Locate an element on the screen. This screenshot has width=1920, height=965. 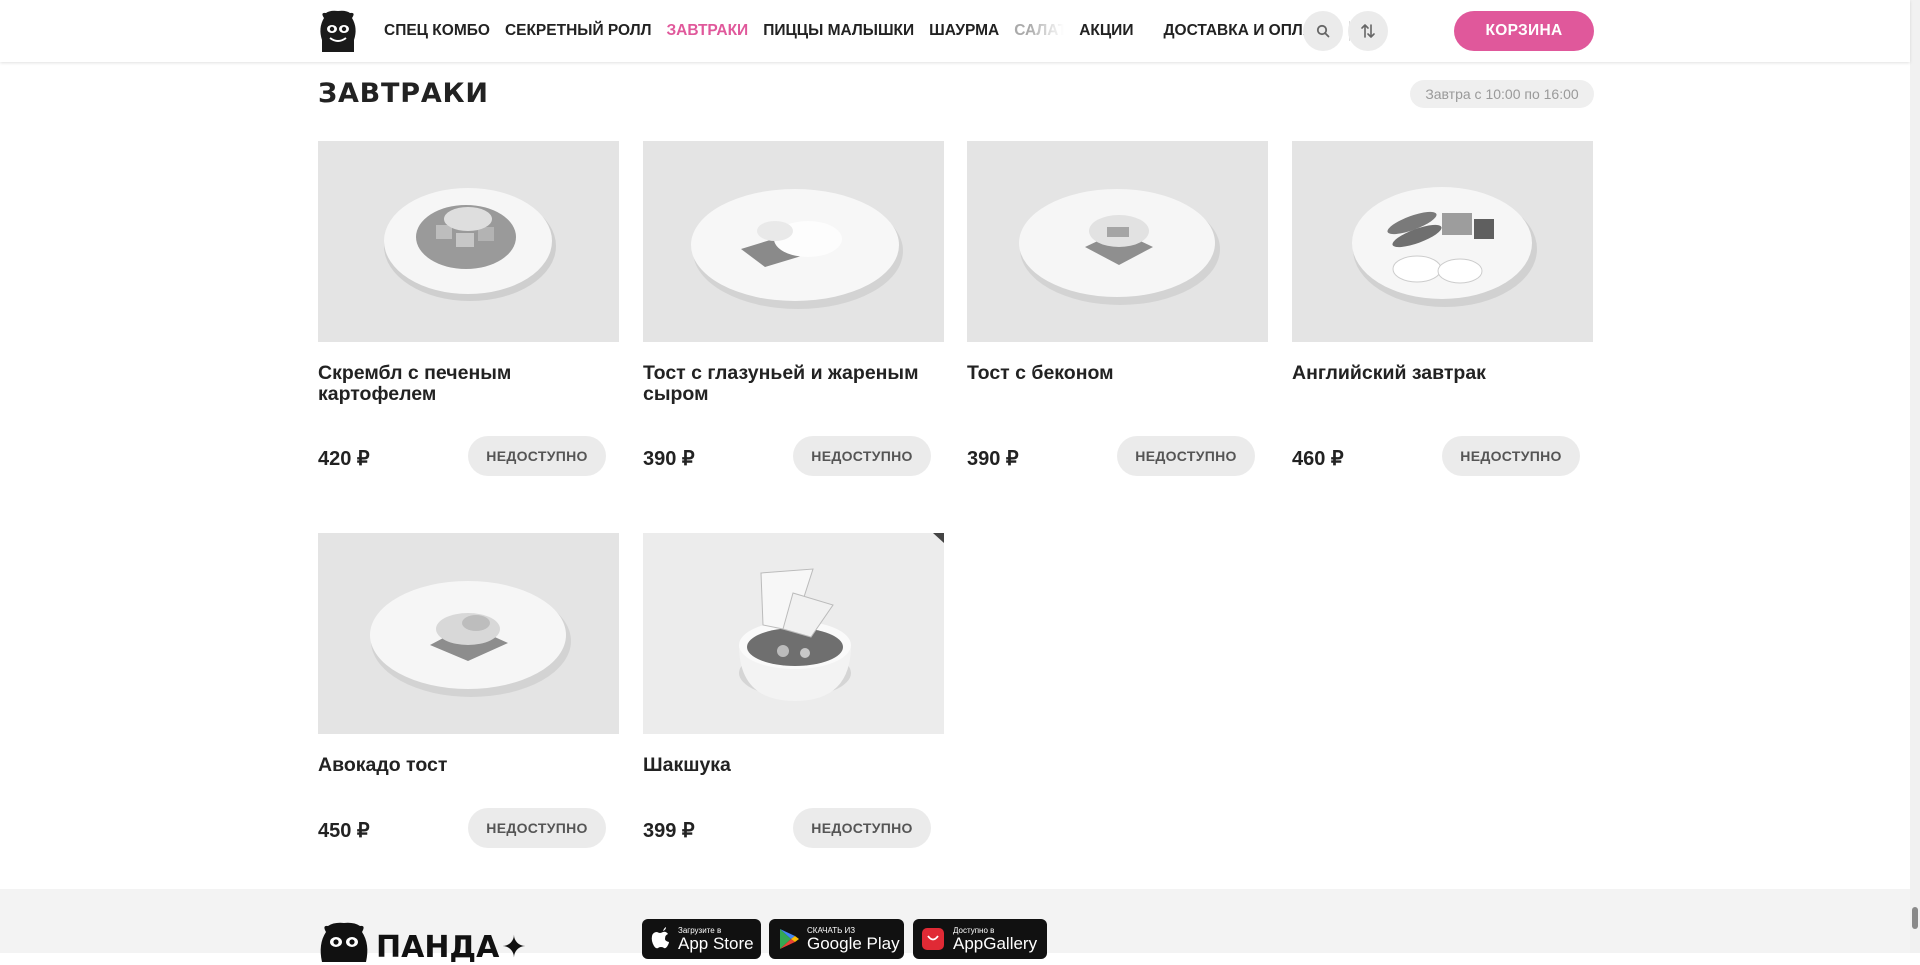
product-price: 399 ₽ is located at coordinates (669, 831).